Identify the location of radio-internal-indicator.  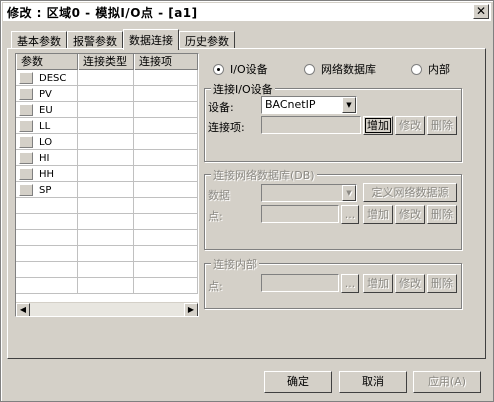
(416, 69).